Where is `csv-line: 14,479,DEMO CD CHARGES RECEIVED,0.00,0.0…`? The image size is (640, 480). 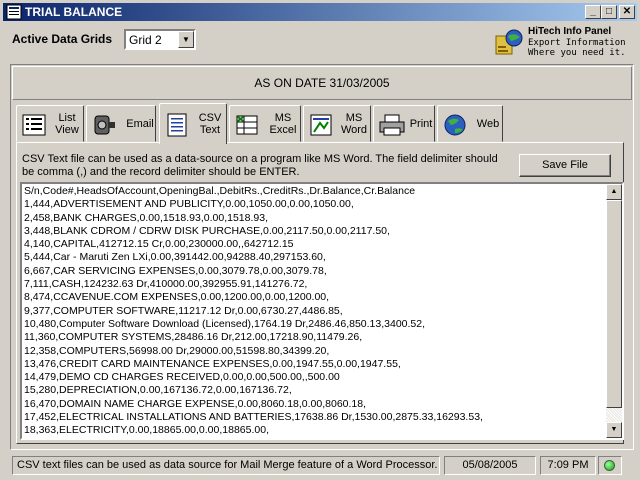
csv-line: 14,479,DEMO CD CHARGES RECEIVED,0.00,0.0… is located at coordinates (182, 377).